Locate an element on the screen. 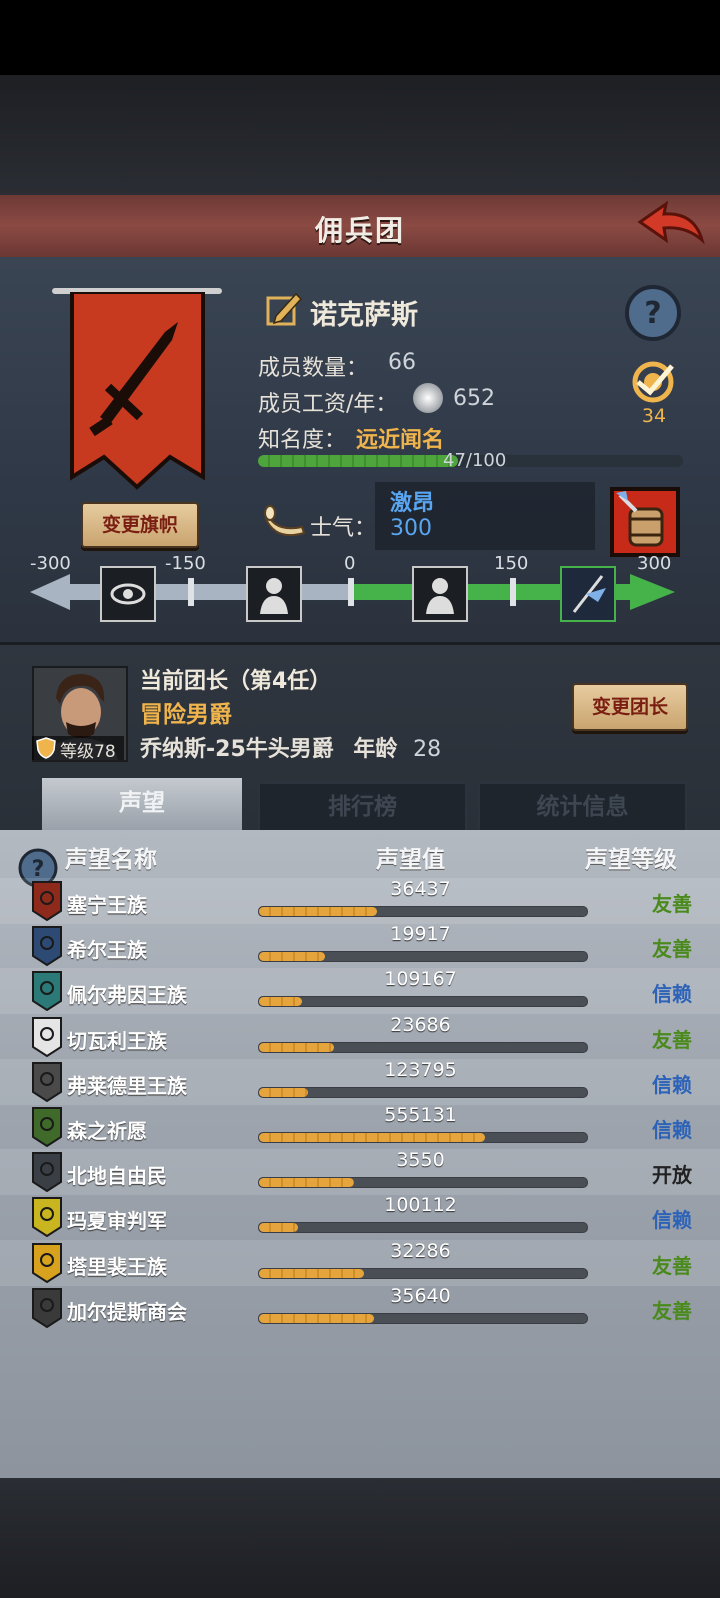 This screenshot has height=1598, width=720. leader-level-badge: 等级78 is located at coordinates (78, 749).